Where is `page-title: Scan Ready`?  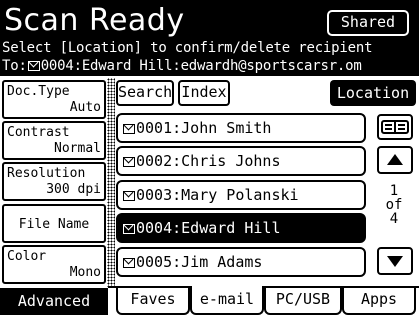 page-title: Scan Ready is located at coordinates (94, 20).